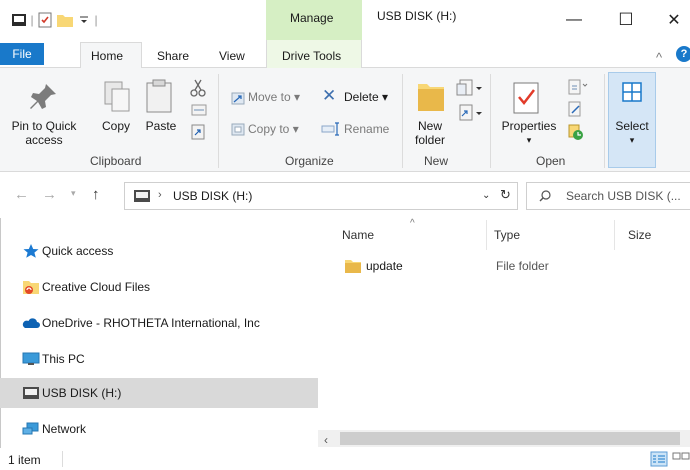 The image size is (690, 470). What do you see at coordinates (173, 56) in the screenshot?
I see `tab-share: Share` at bounding box center [173, 56].